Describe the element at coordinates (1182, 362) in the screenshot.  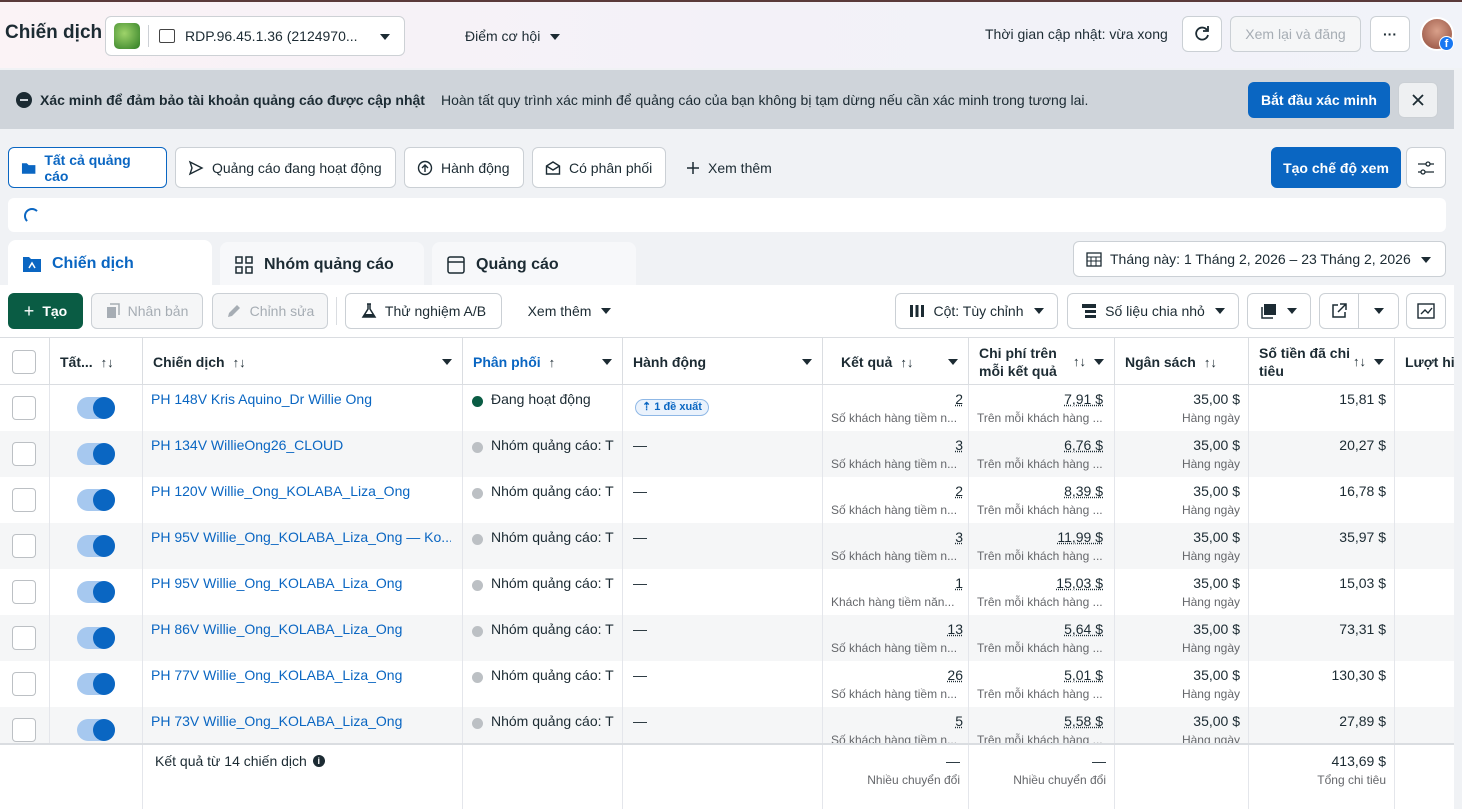
I see `col-budget: Ngân sách ↑↓` at that location.